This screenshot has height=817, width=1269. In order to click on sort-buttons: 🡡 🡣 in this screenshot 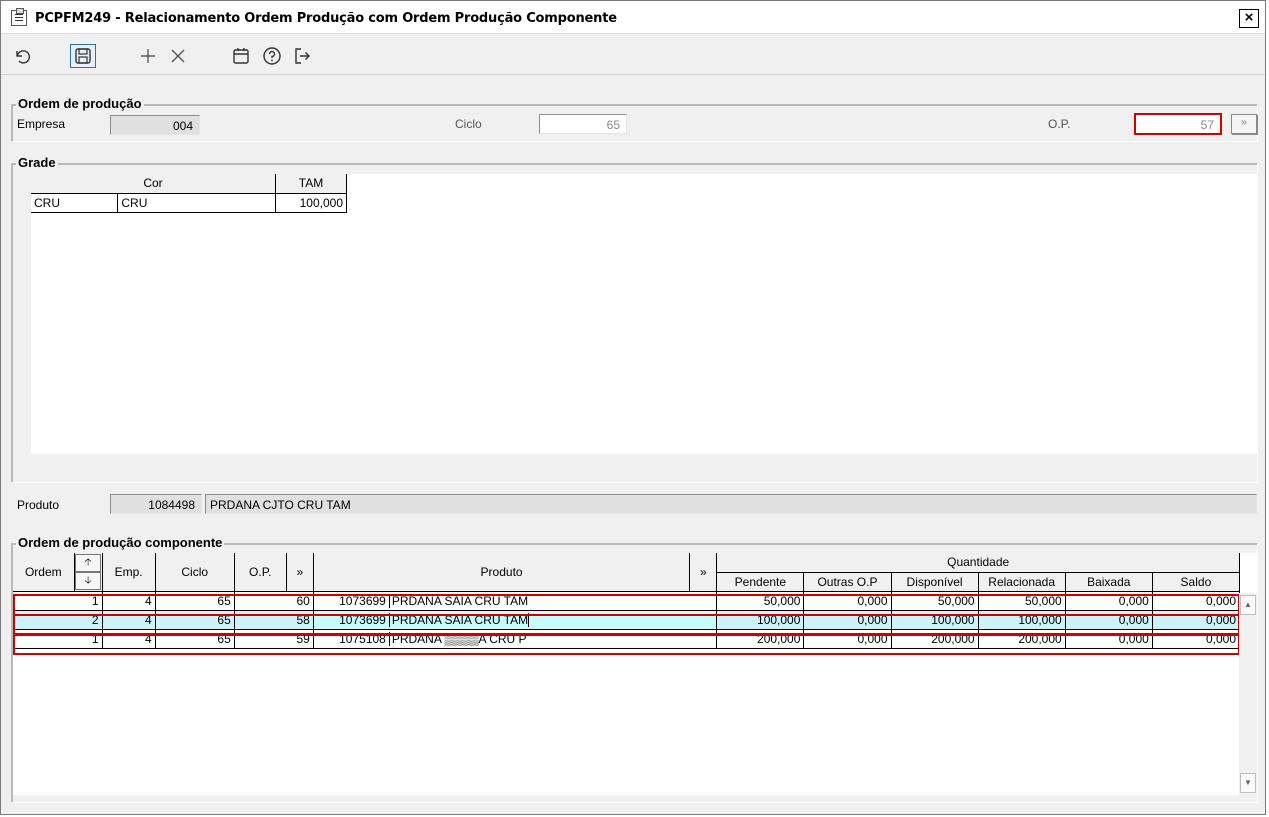, I will do `click(88, 572)`.